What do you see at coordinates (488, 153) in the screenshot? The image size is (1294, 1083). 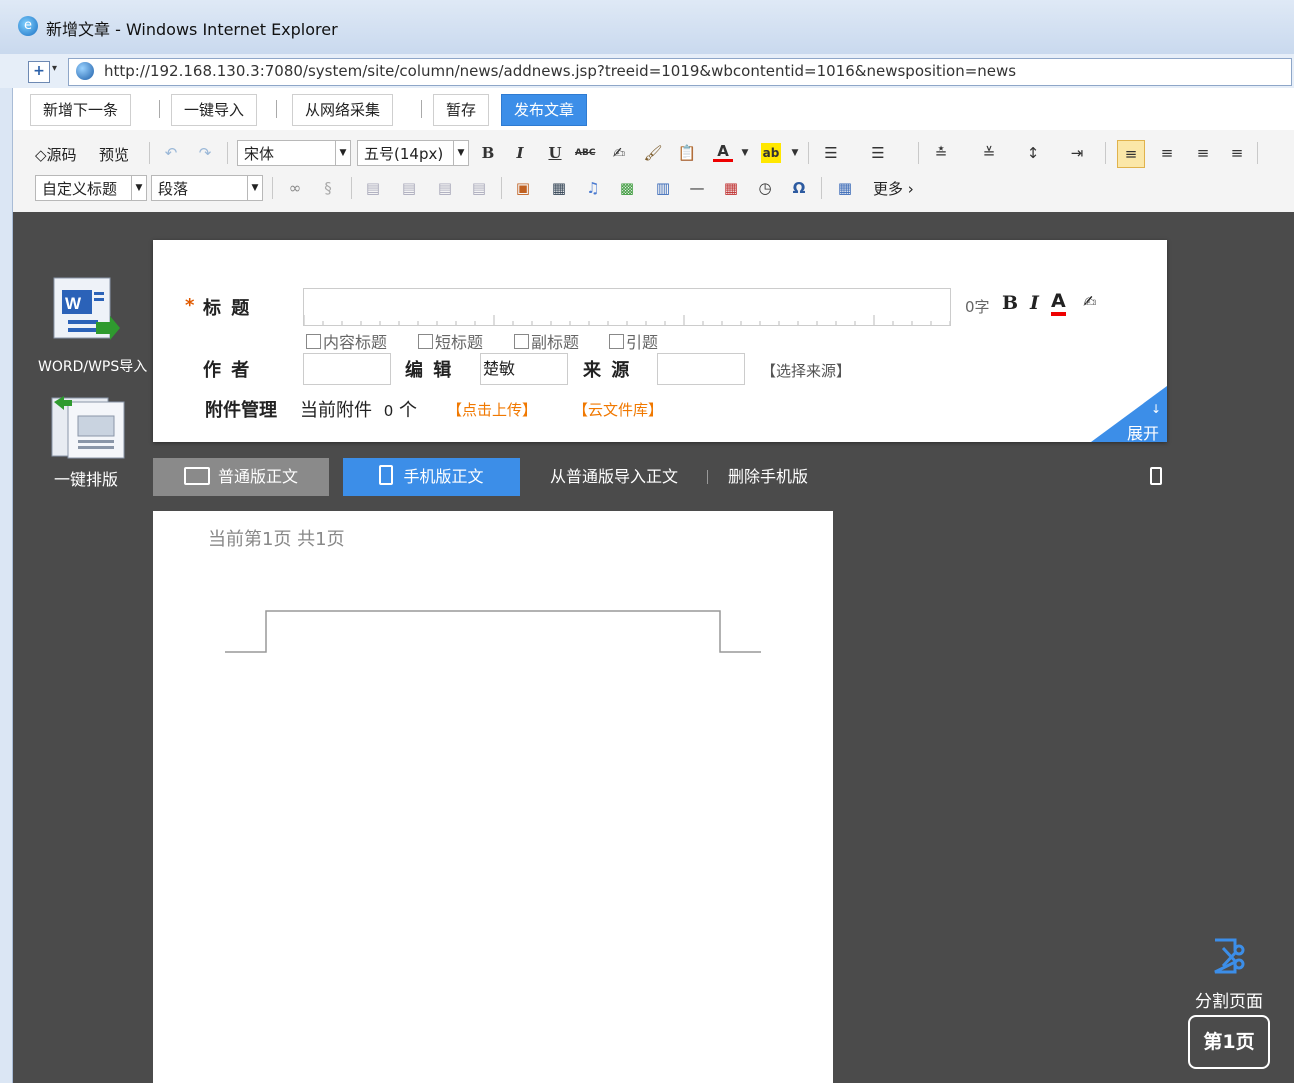 I see `bold-icon: B` at bounding box center [488, 153].